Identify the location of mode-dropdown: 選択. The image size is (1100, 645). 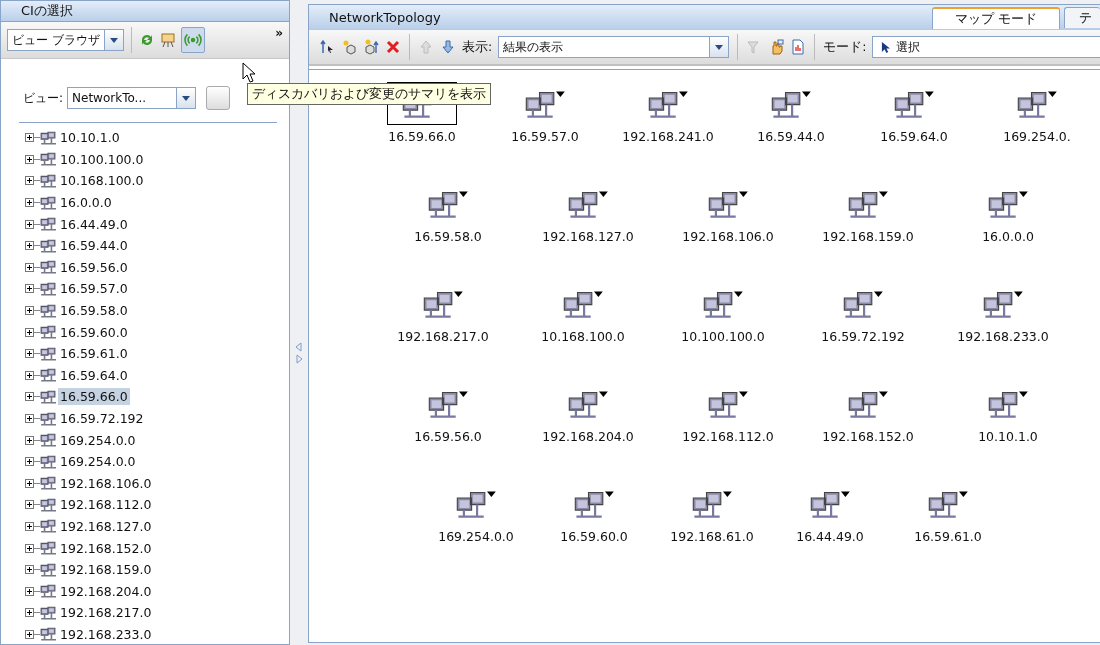
(986, 47).